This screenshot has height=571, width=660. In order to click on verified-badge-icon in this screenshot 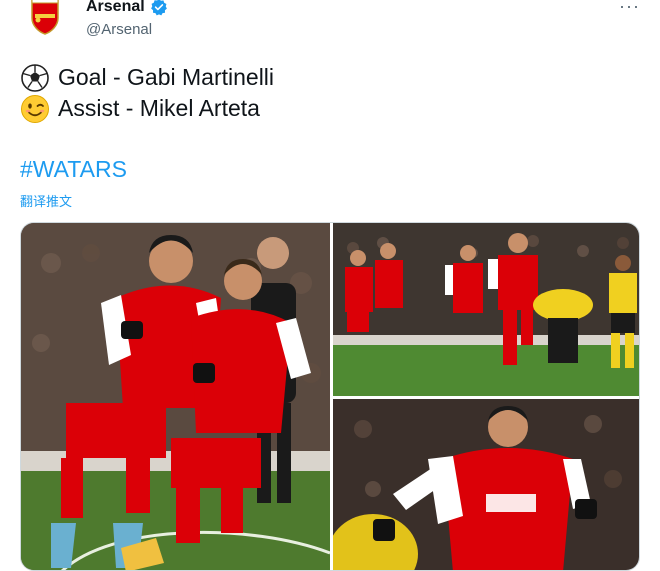, I will do `click(159, 8)`.